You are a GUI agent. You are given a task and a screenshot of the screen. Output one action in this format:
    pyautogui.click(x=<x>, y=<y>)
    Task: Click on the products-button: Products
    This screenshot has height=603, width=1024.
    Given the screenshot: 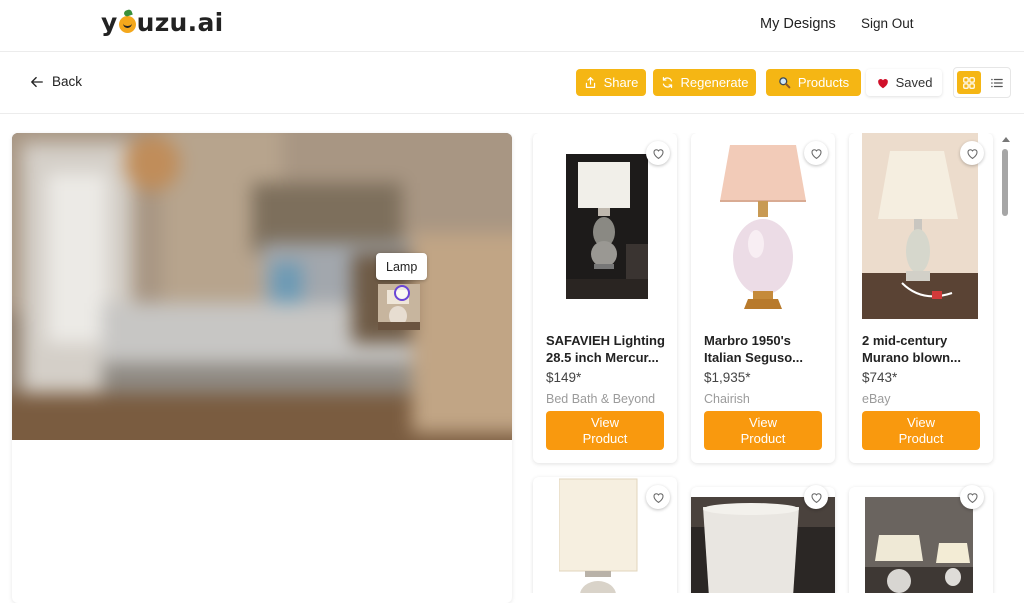 What is the action you would take?
    pyautogui.click(x=813, y=82)
    